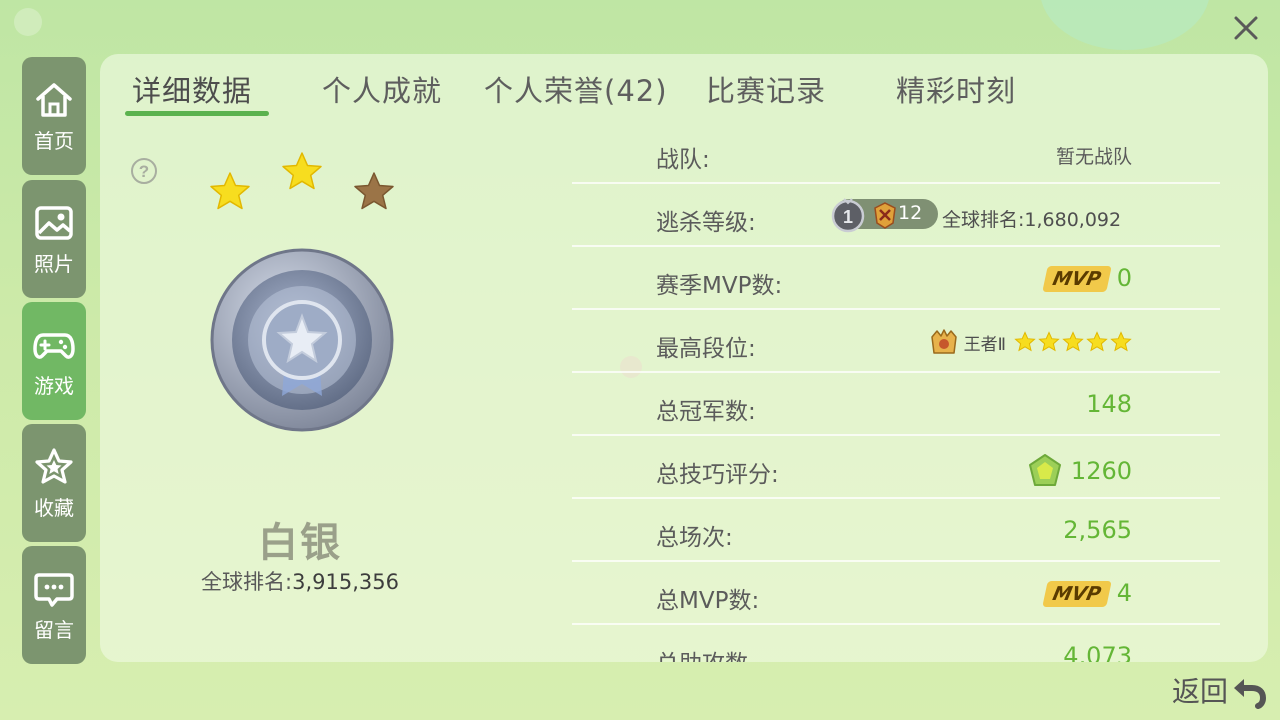  I want to click on stat-label: 总场次:, so click(694, 538).